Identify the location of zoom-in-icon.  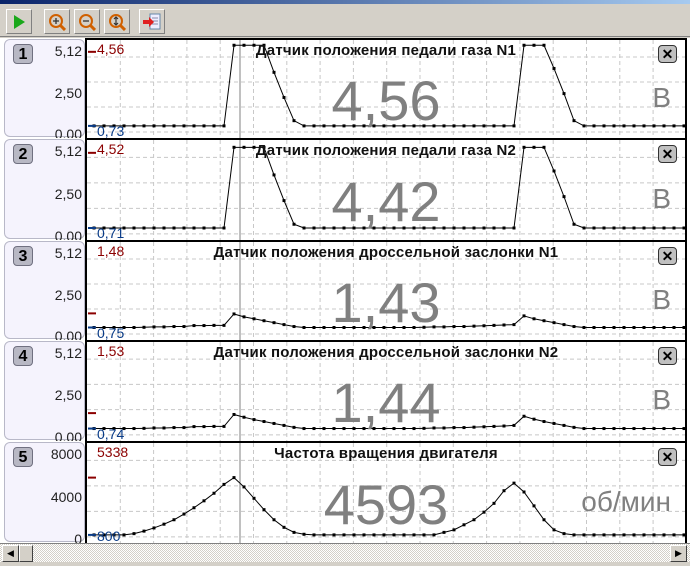
(57, 22).